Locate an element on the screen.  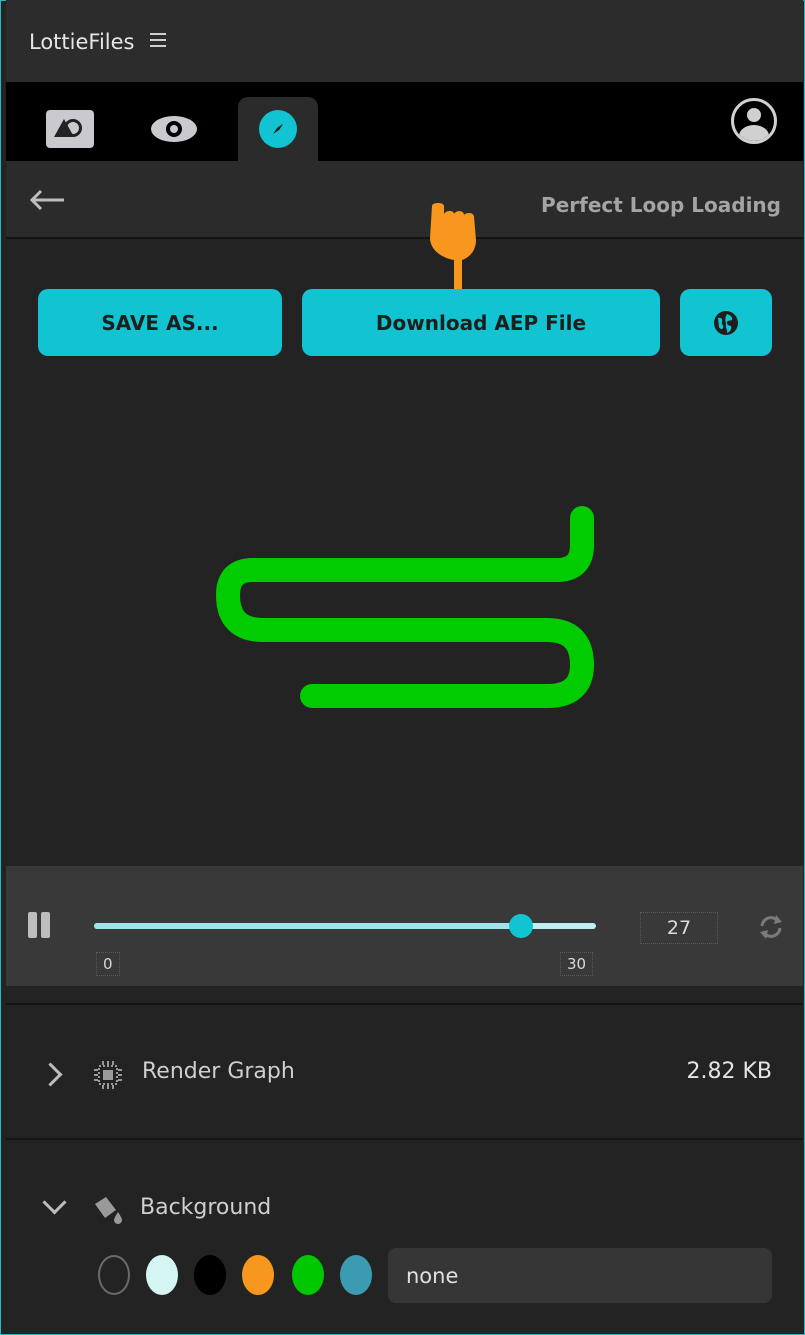
user-avatar-icon is located at coordinates (754, 121).